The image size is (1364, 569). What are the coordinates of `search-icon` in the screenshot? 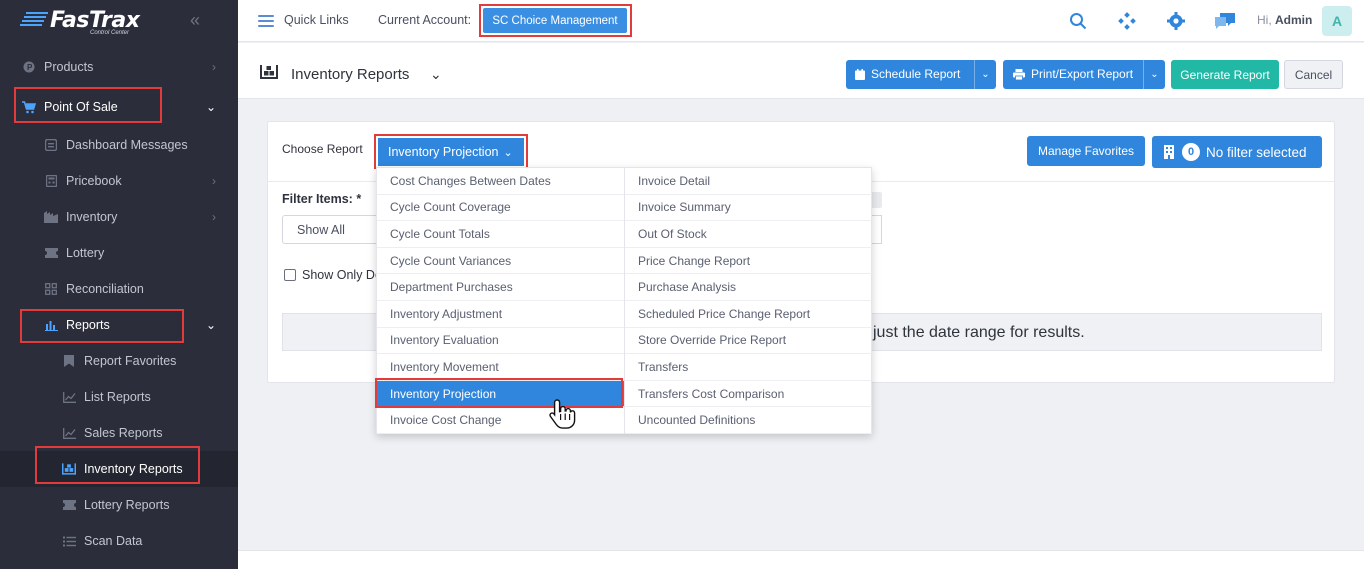 It's located at (1078, 21).